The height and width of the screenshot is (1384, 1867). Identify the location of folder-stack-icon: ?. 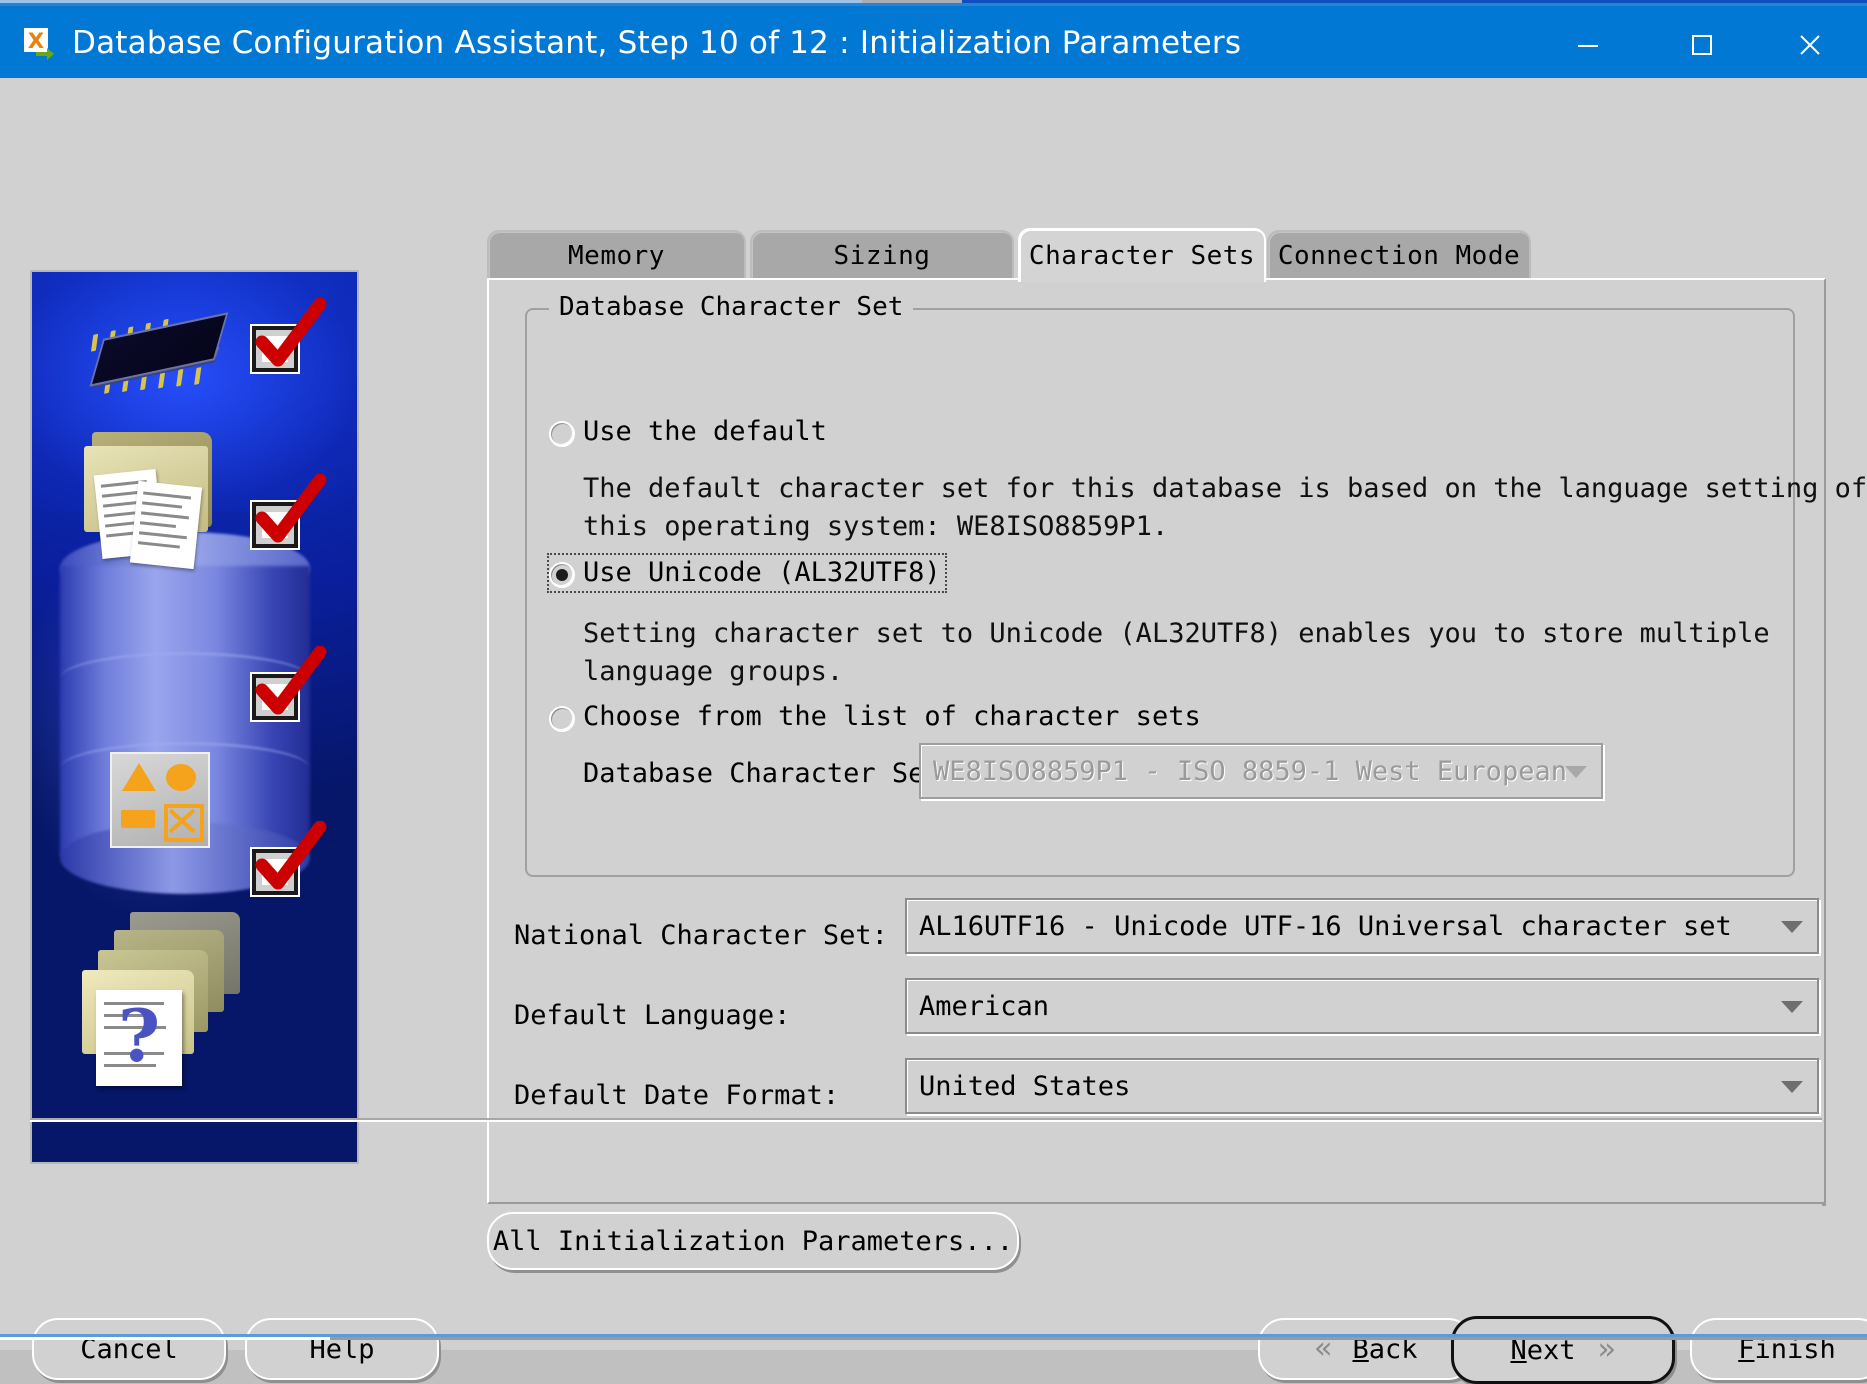
(163, 1002).